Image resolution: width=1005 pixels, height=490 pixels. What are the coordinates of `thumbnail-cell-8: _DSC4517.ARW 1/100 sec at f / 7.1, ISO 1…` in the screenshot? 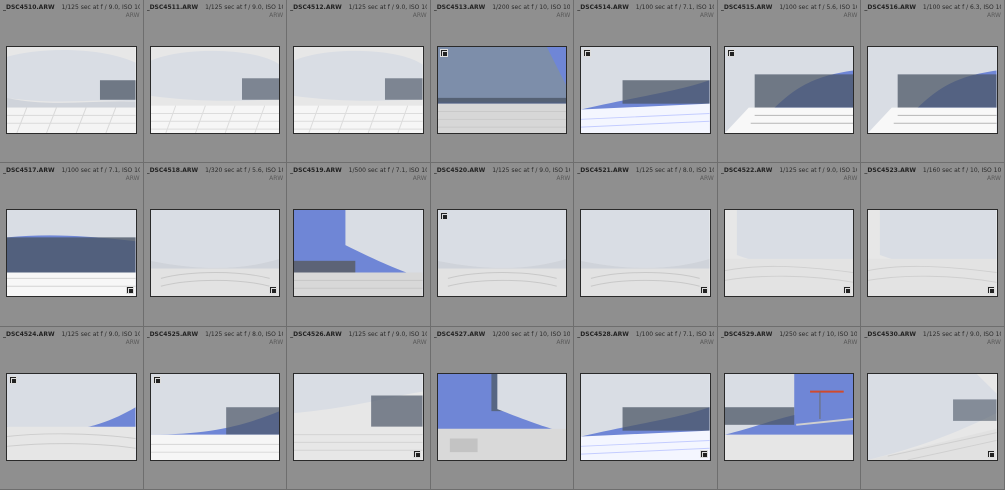 It's located at (72, 245).